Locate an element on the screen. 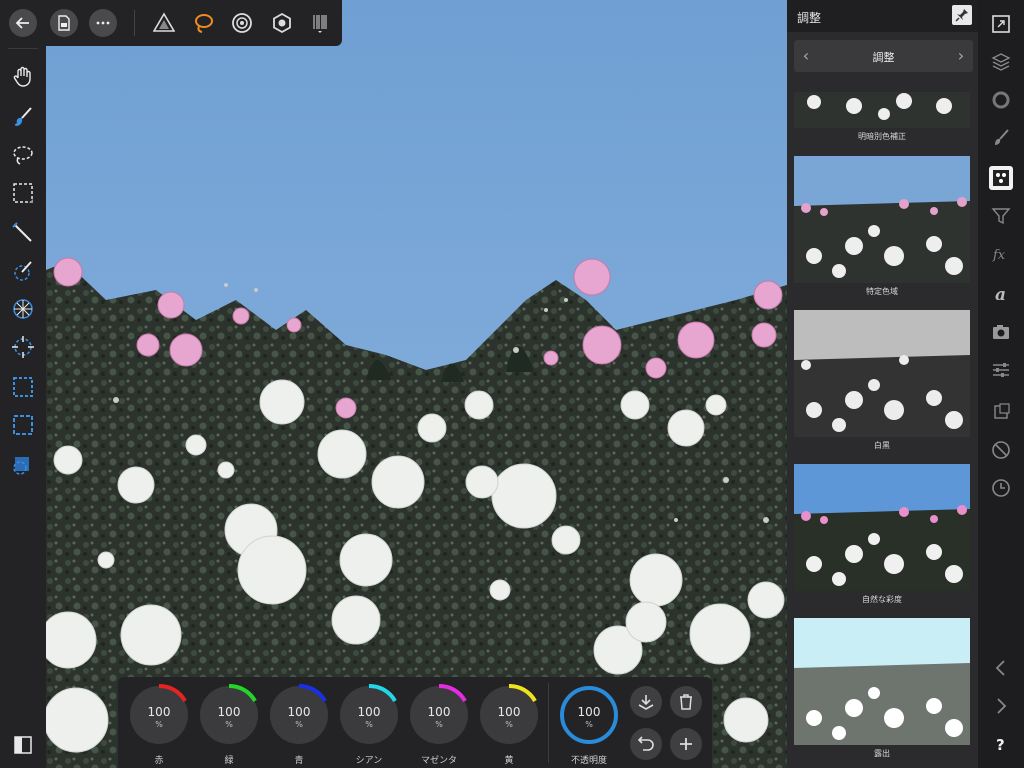 The width and height of the screenshot is (1024, 768). svg-text: fx is located at coordinates (999, 255).